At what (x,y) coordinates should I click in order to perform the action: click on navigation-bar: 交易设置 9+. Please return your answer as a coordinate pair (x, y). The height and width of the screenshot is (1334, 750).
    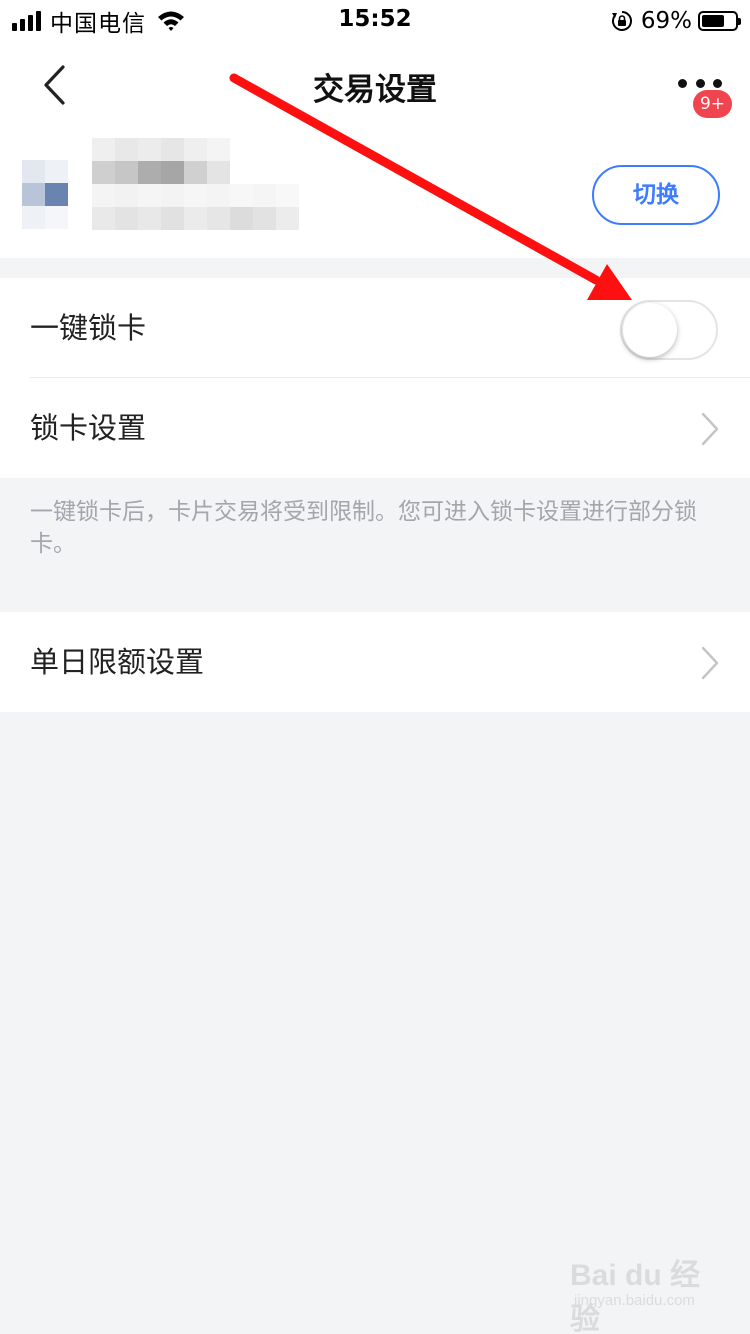
    Looking at the image, I should click on (375, 85).